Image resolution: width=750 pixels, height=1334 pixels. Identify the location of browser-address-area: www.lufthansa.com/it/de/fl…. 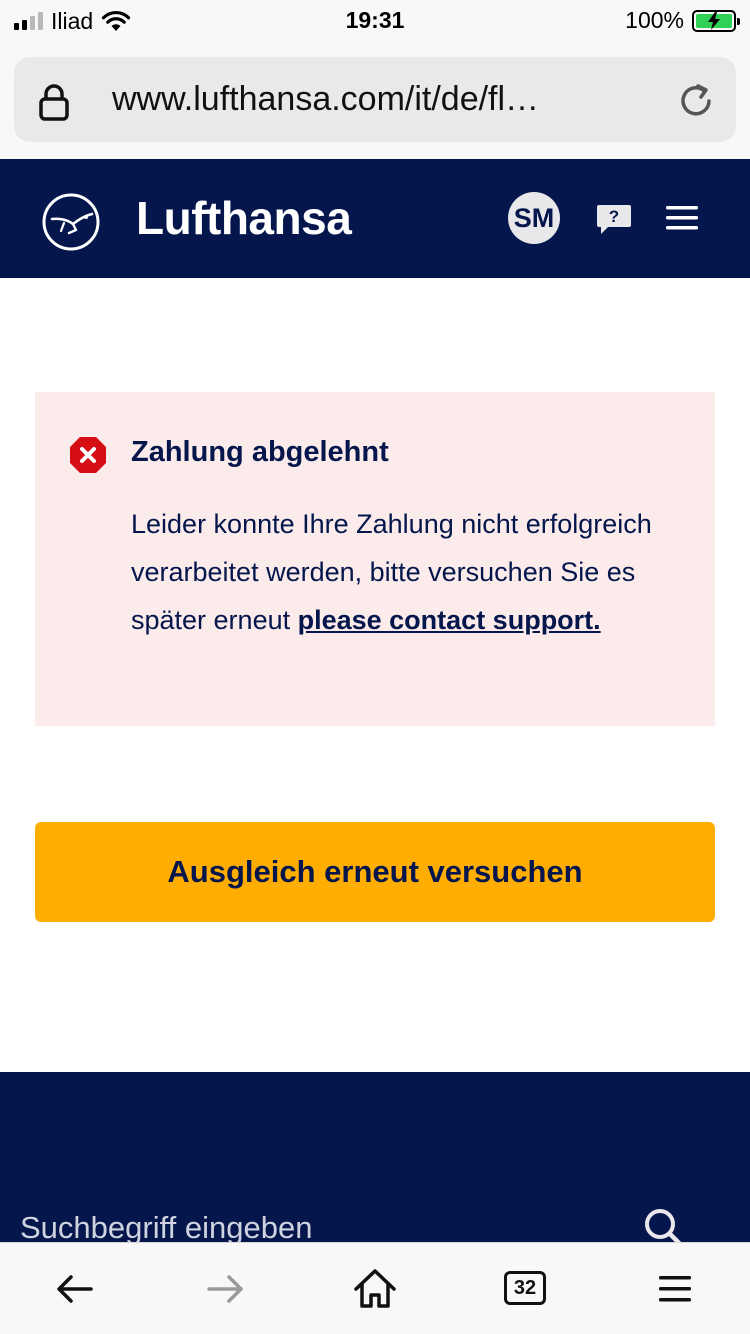
(375, 100).